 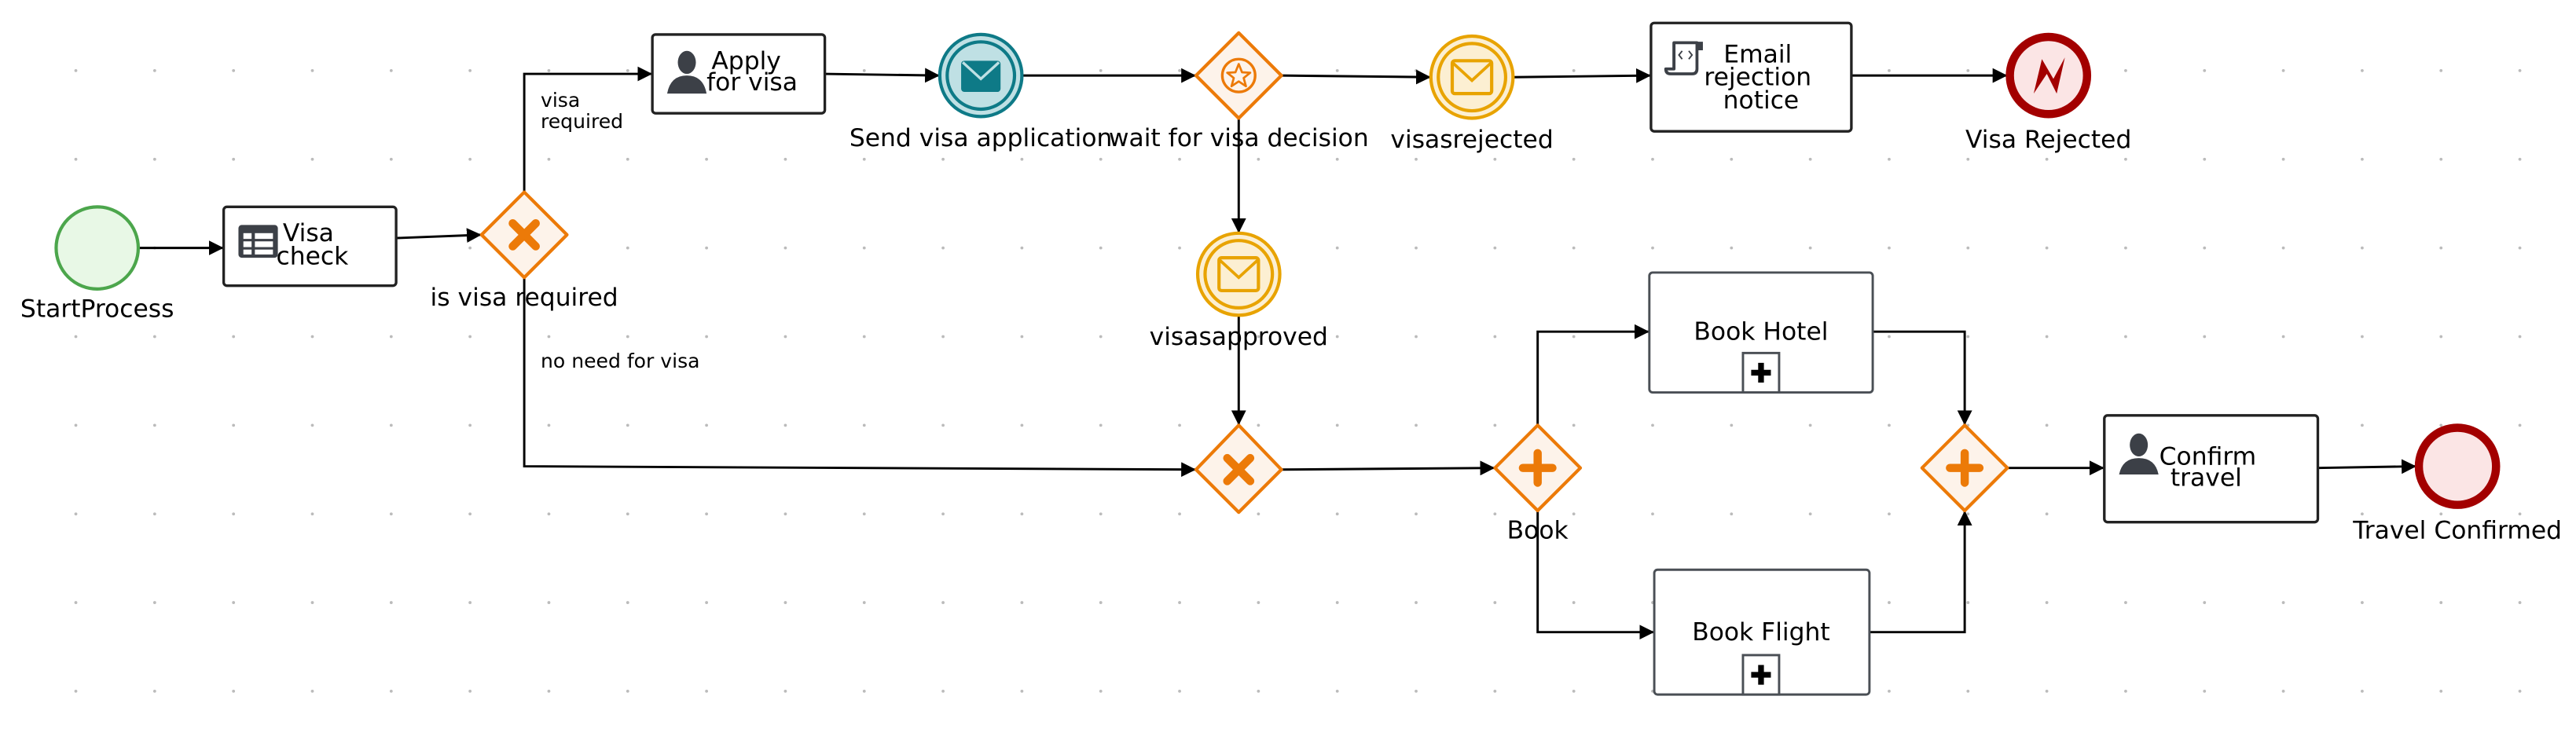 I want to click on subprocess-book-flight: Book Flight, so click(x=1762, y=632).